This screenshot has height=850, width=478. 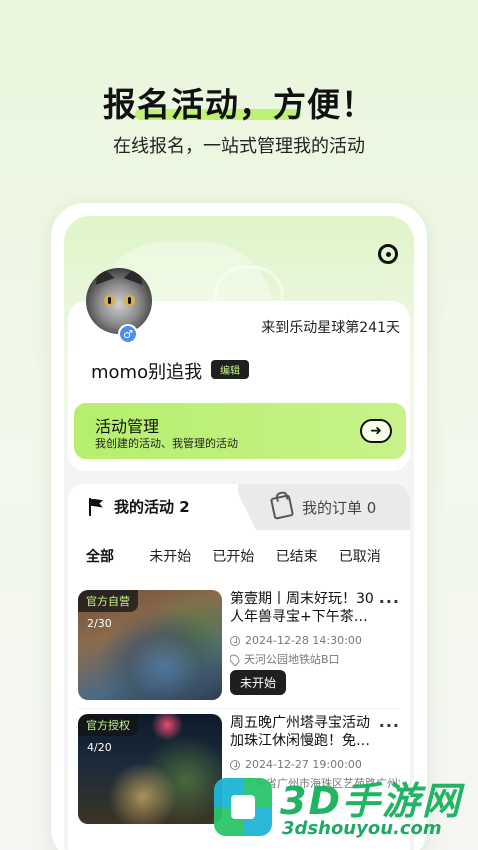 I want to click on divider, so click(x=239, y=708).